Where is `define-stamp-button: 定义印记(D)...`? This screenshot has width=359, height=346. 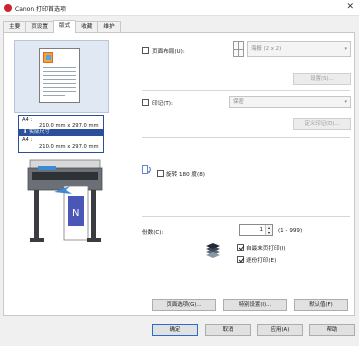 define-stamp-button: 定义印记(D)... is located at coordinates (322, 124).